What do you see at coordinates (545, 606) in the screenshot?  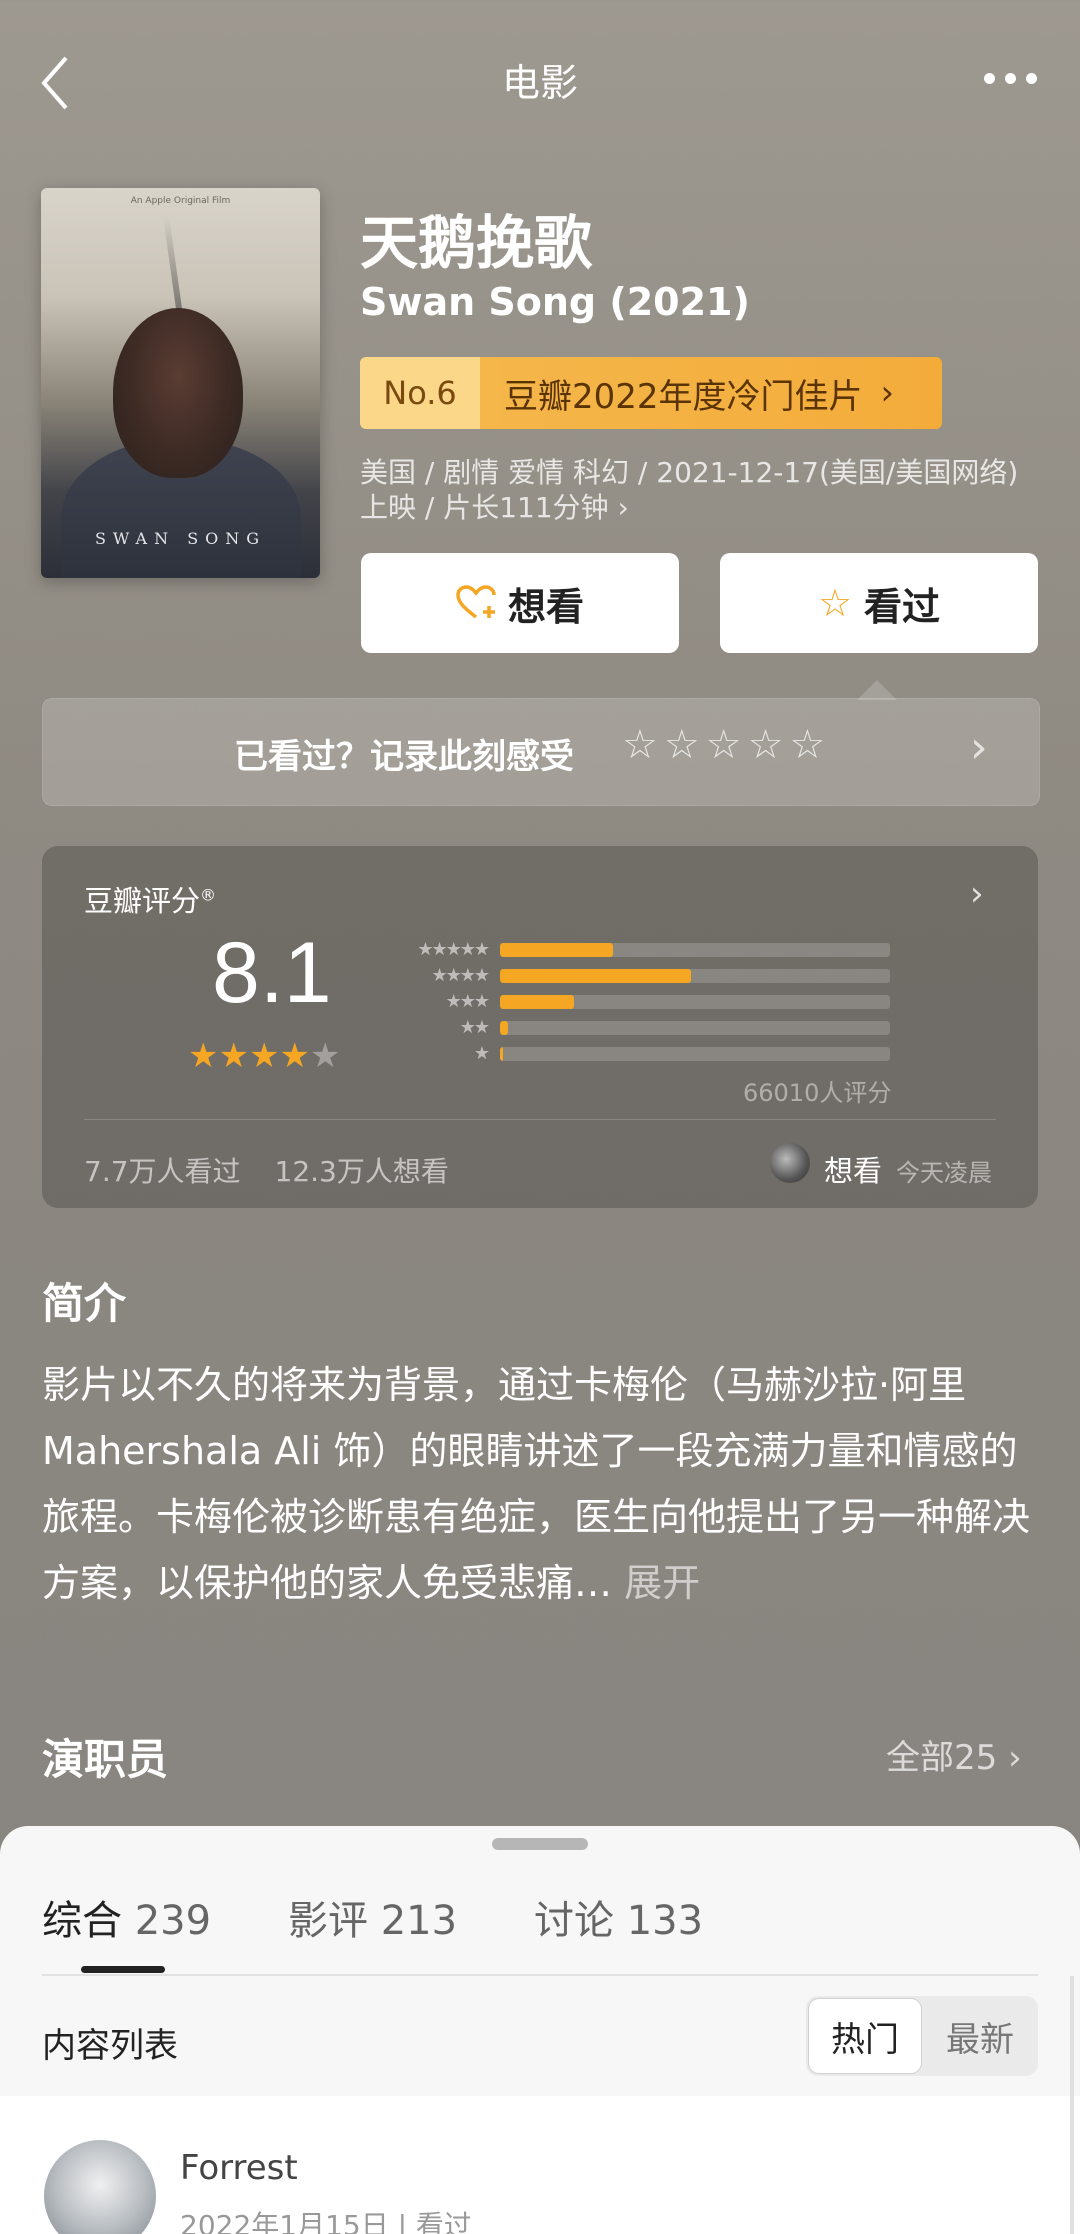 I see `want-label: 想看` at bounding box center [545, 606].